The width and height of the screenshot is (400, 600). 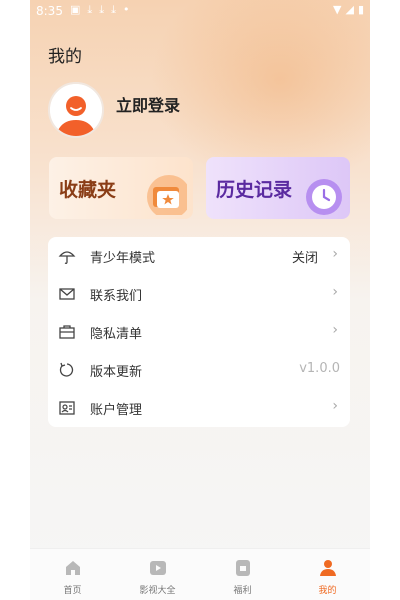 I want to click on menu-item-version-update: 版本更新 v1.0.0, so click(x=199, y=370).